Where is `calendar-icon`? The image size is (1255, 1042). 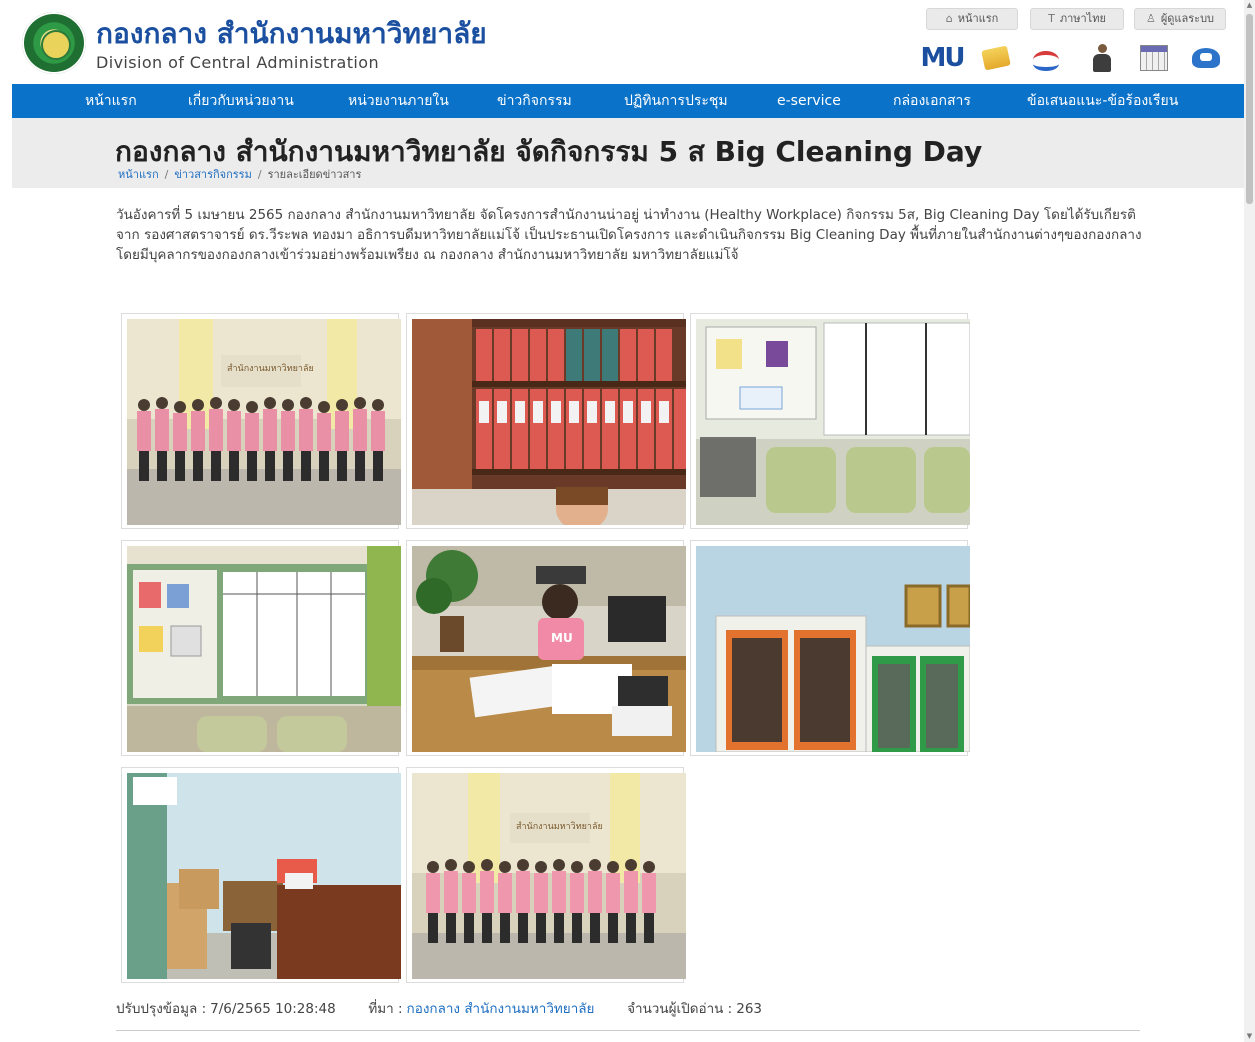
calendar-icon is located at coordinates (1154, 58).